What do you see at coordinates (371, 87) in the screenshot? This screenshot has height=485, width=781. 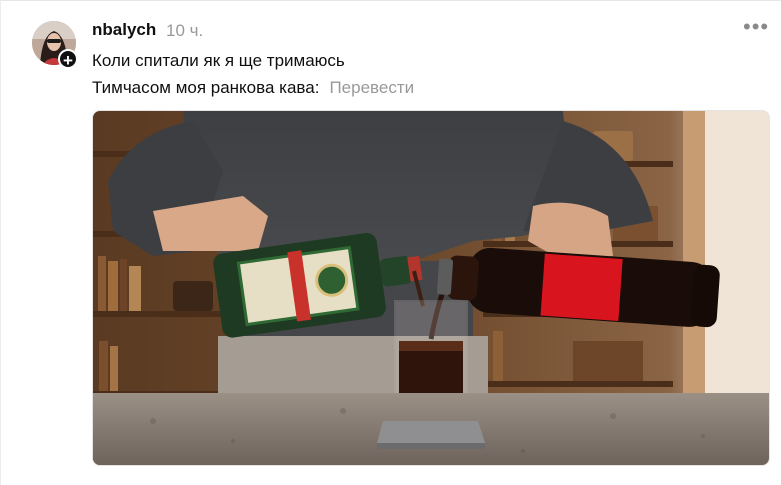 I see `translate-link: Перевести` at bounding box center [371, 87].